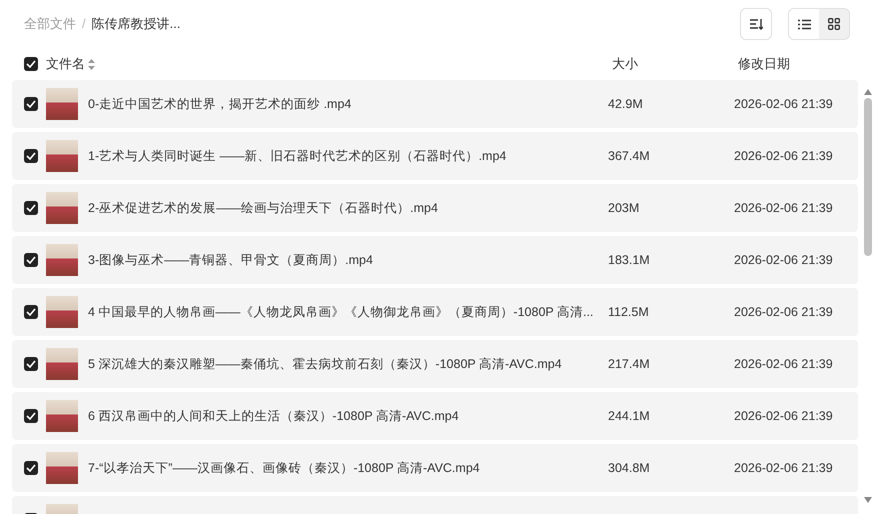  I want to click on file-row: 7-“以孝治天下”——汉画像石、画像砖（秦汉）-1080P 高清-AVC.mp4 304.8M 2026-02-06 21:39, so click(435, 468).